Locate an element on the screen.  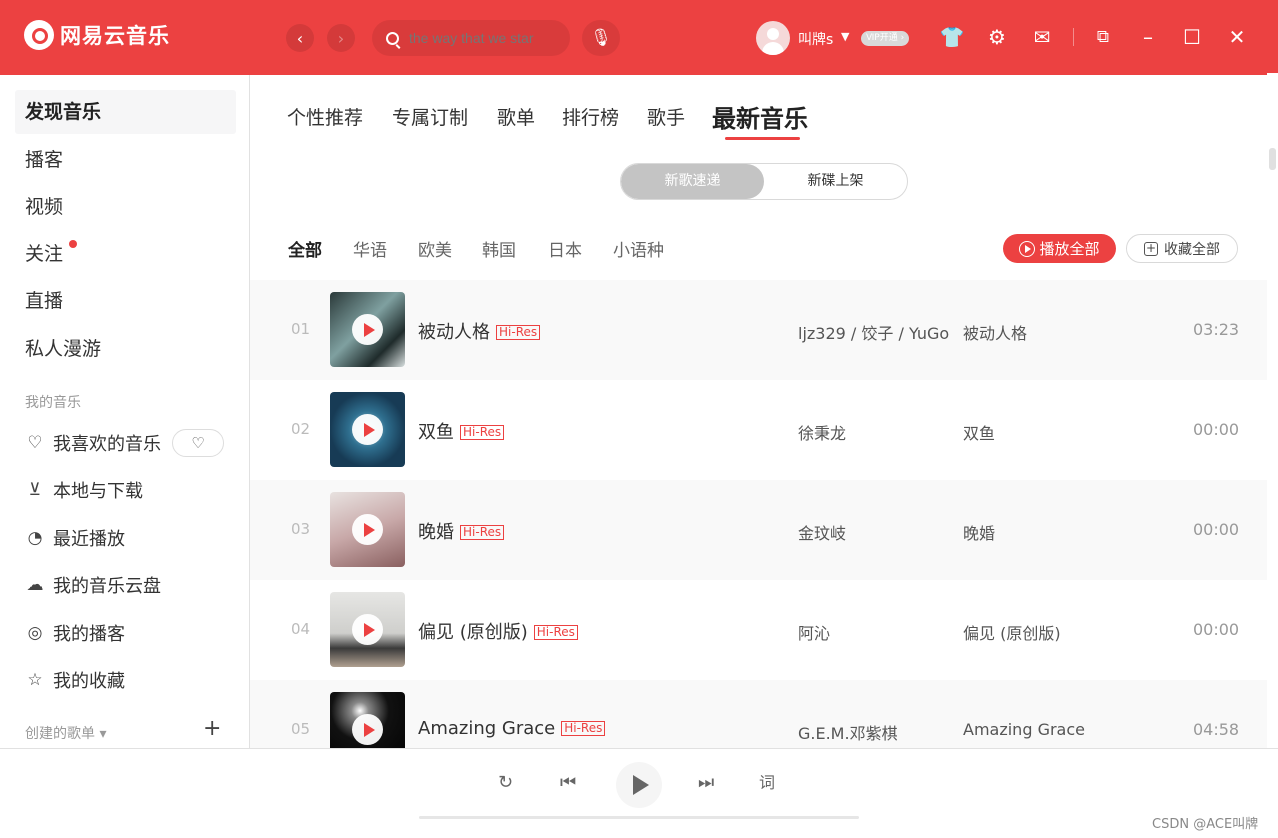
song-artist: 金玟岐 is located at coordinates (822, 532).